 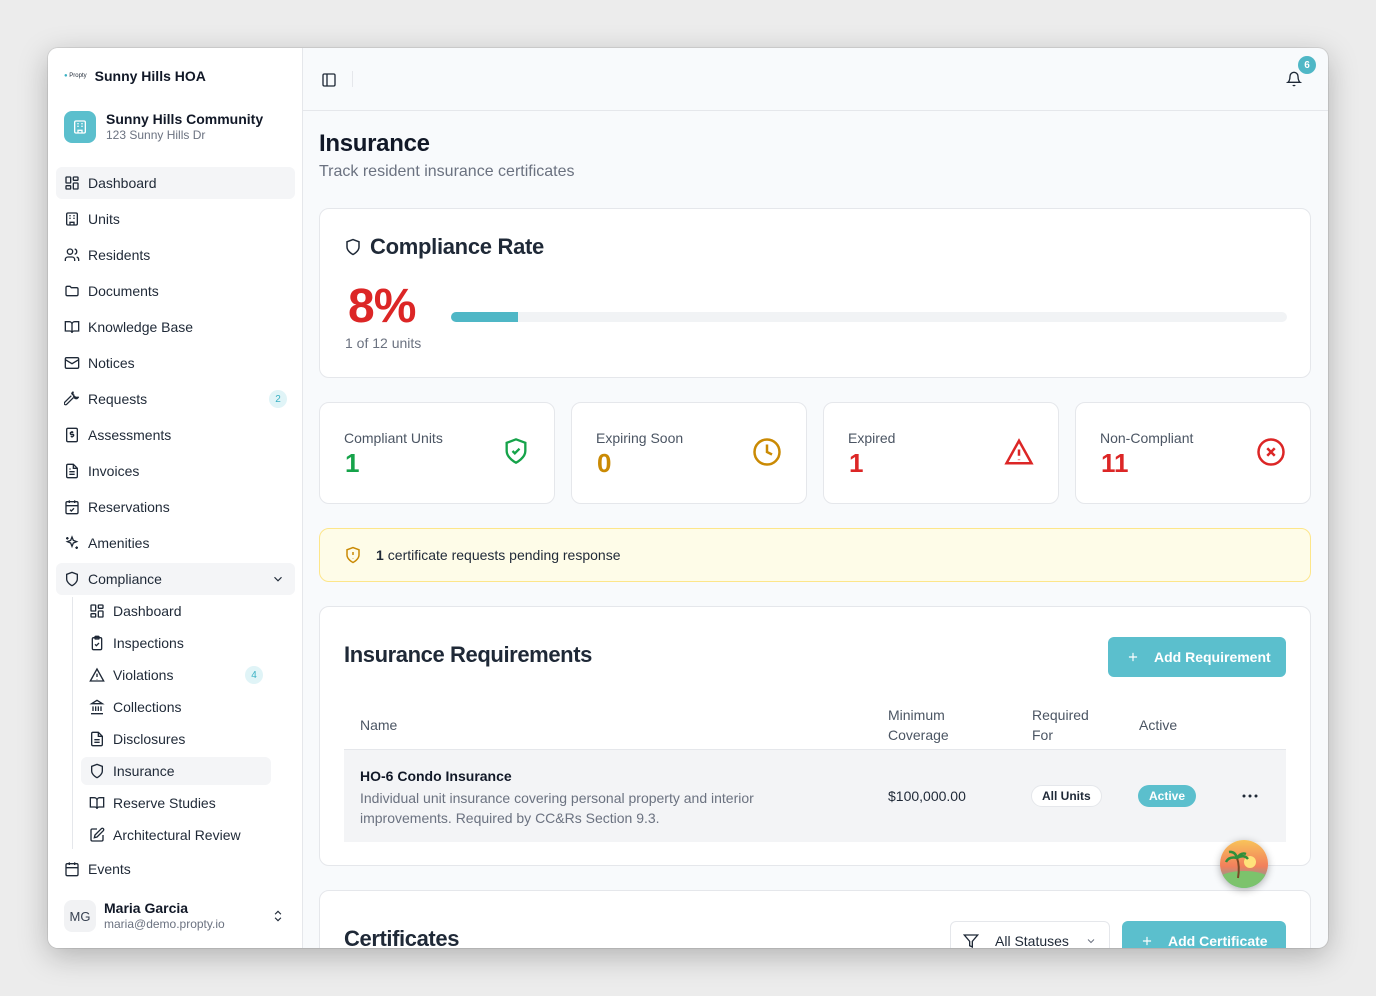 What do you see at coordinates (72, 291) in the screenshot?
I see `folder-icon` at bounding box center [72, 291].